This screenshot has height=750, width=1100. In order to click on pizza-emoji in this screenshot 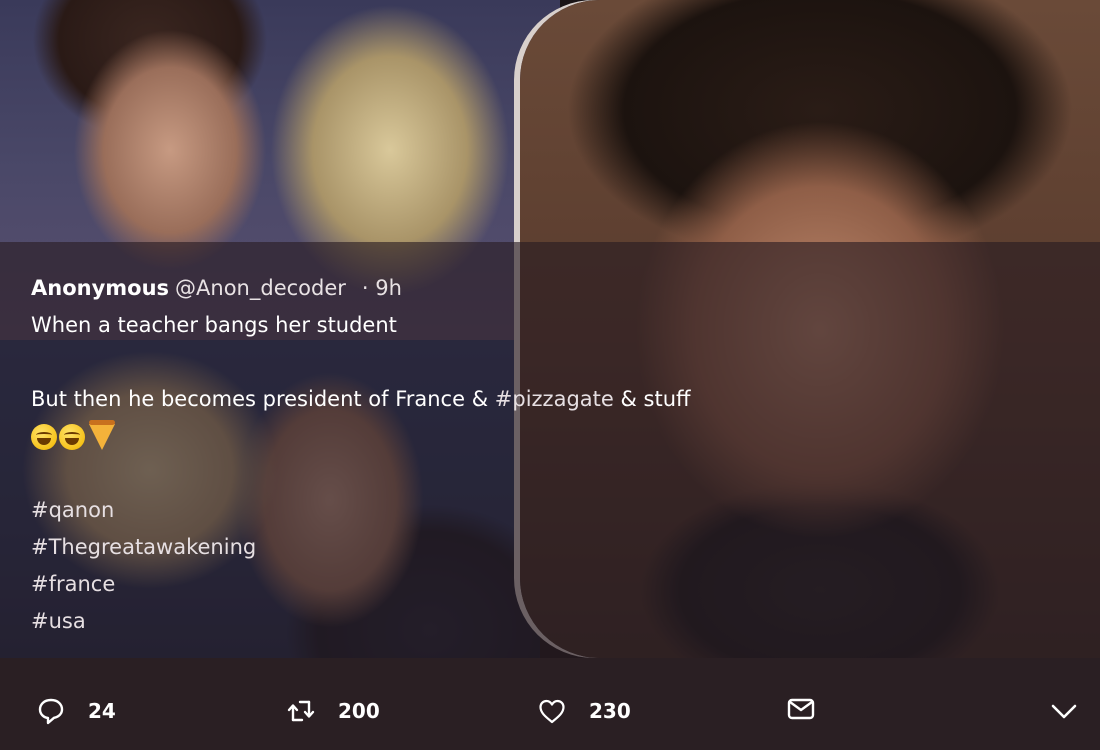, I will do `click(102, 434)`.